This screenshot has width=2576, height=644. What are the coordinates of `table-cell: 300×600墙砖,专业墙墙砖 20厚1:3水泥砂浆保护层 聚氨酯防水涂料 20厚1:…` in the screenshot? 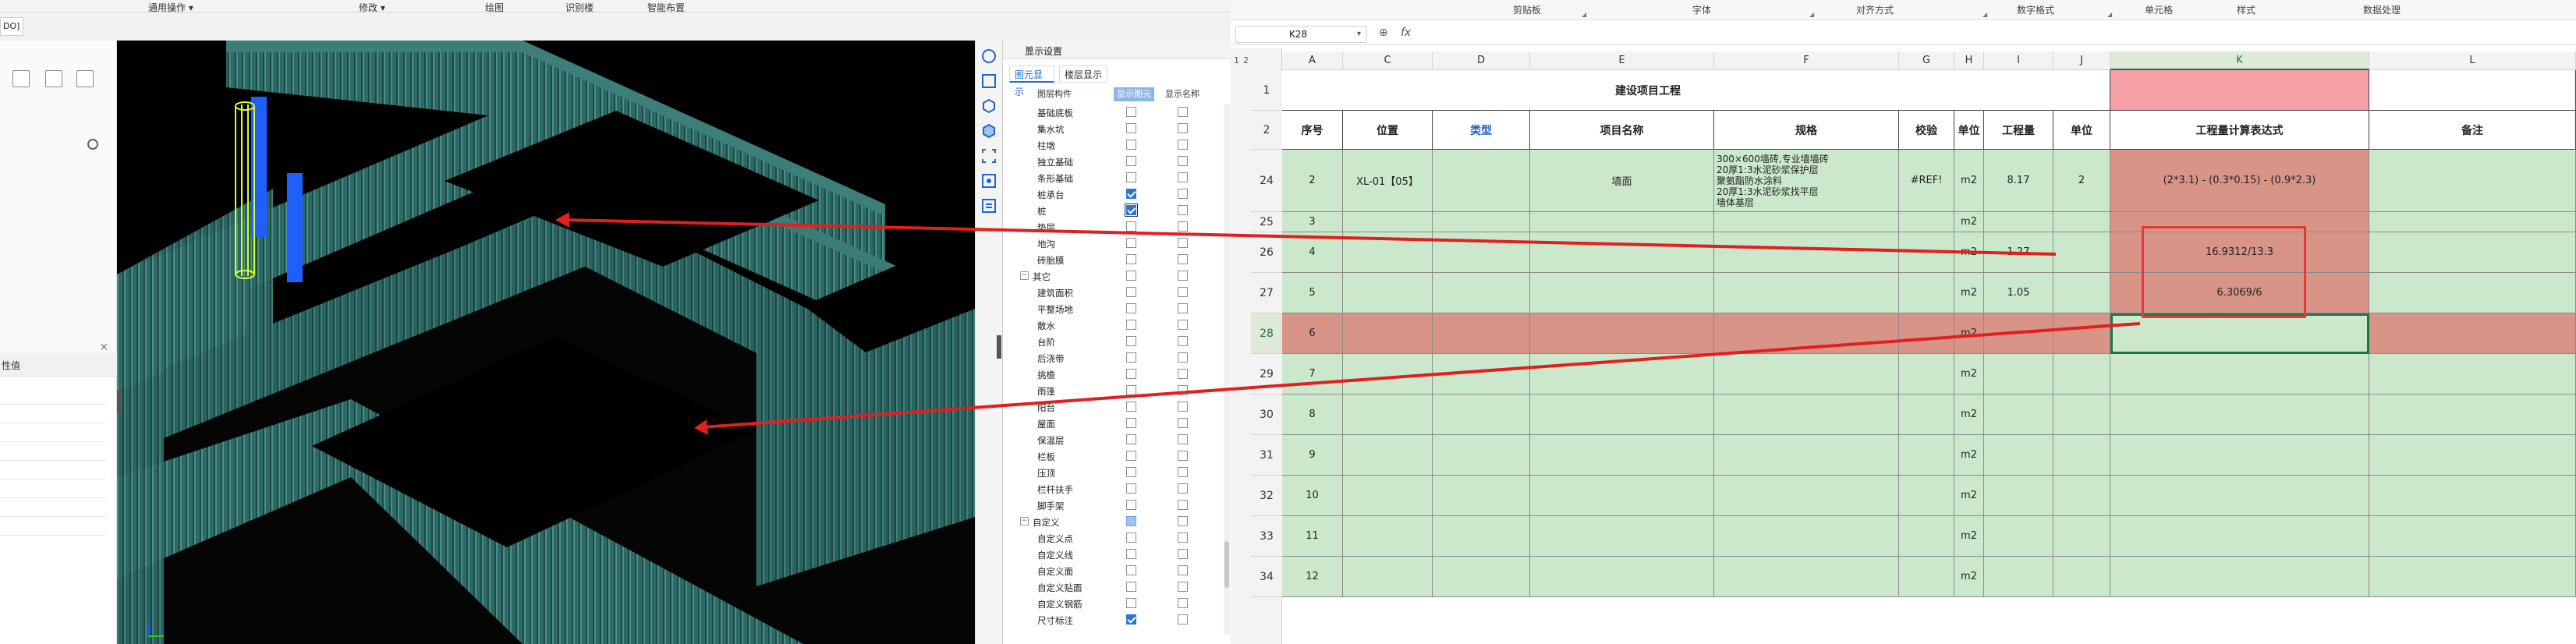 It's located at (1806, 181).